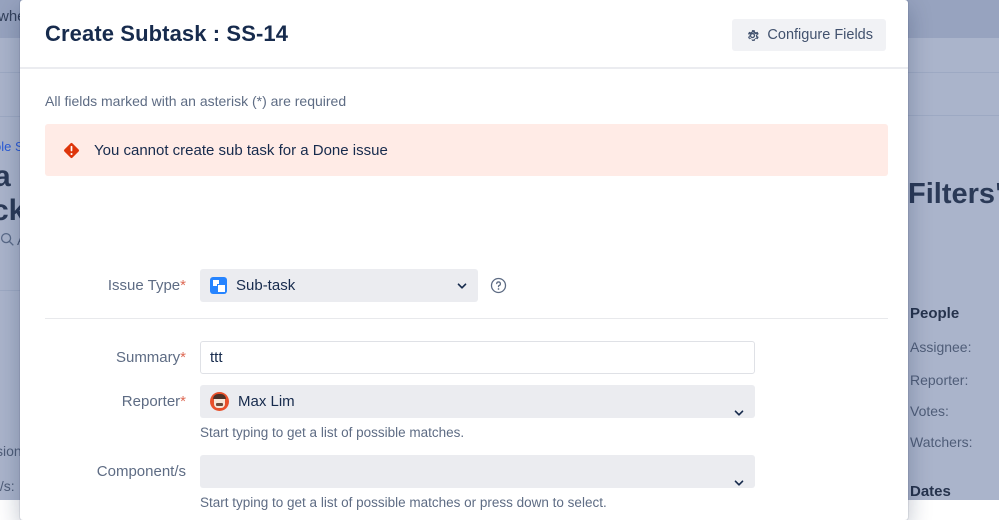 The height and width of the screenshot is (520, 999). I want to click on field-row-issue-type: Issue Type* Sub-task, so click(249, 285).